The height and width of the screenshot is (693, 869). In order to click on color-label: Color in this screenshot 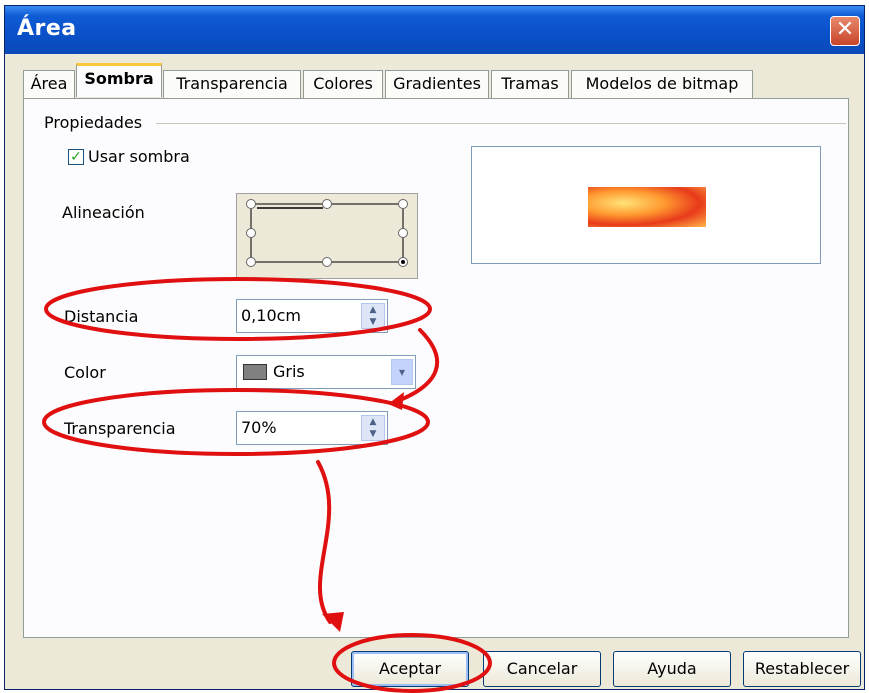, I will do `click(85, 372)`.